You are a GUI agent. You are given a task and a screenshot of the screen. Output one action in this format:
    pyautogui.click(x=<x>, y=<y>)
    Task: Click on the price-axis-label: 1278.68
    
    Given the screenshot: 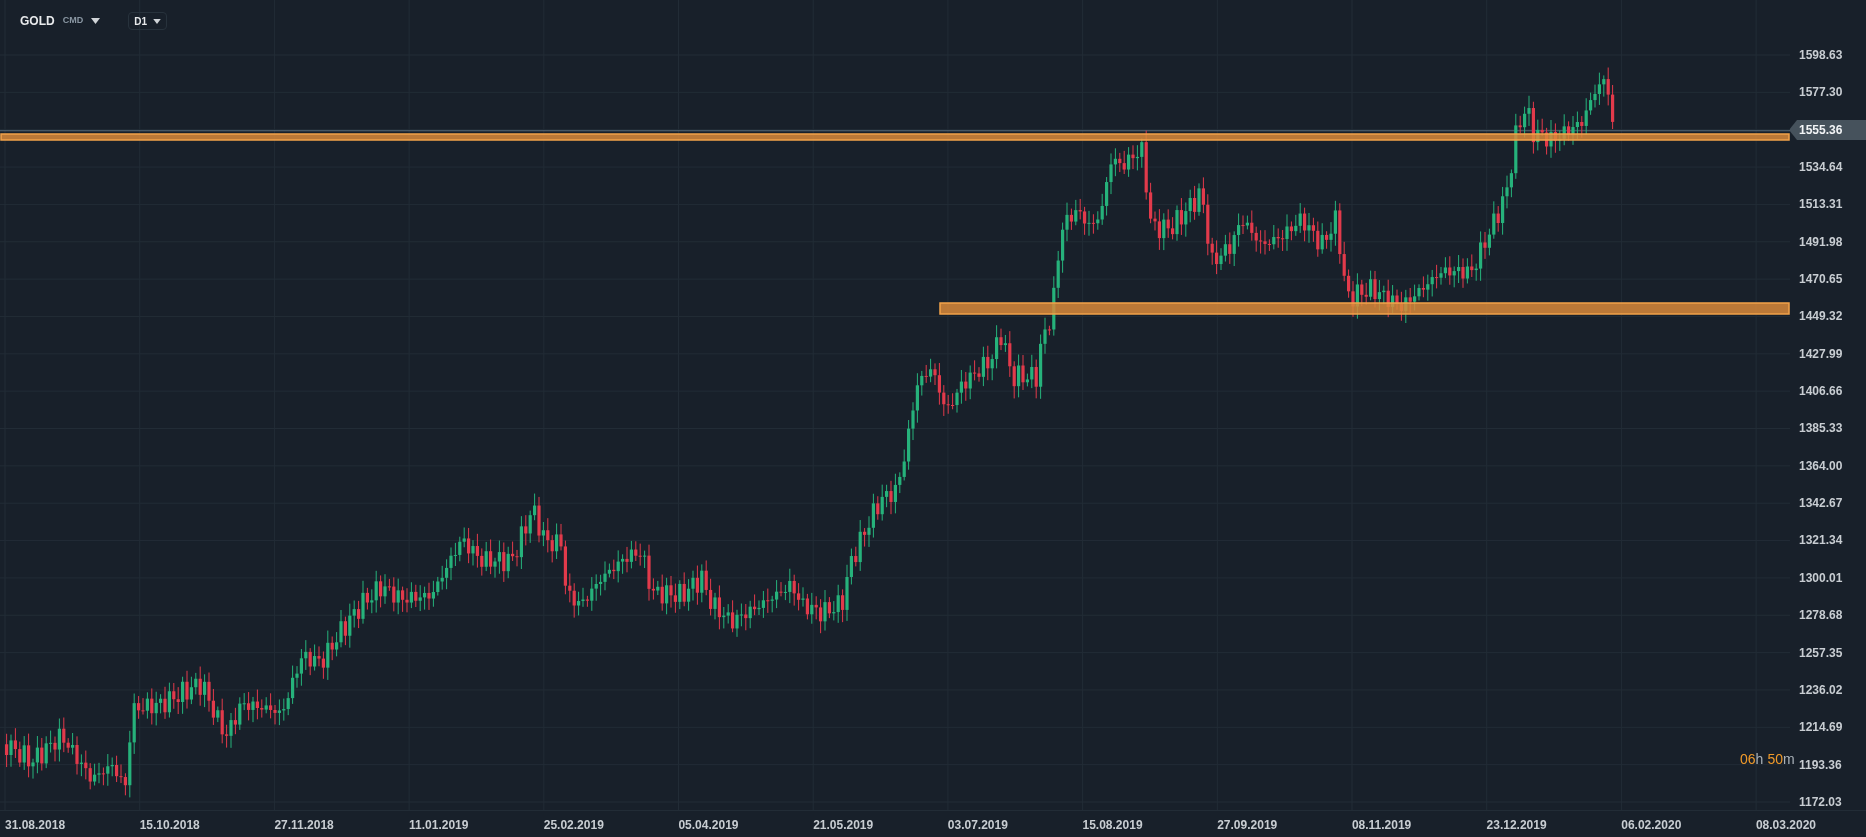 What is the action you would take?
    pyautogui.click(x=1821, y=615)
    